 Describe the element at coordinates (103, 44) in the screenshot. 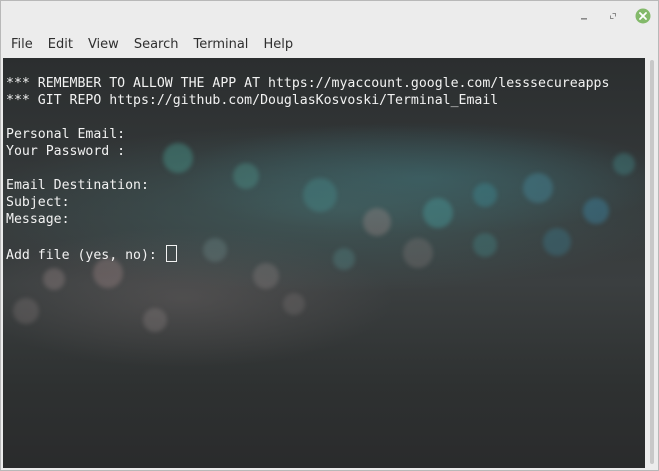

I see `menu-view: View` at that location.